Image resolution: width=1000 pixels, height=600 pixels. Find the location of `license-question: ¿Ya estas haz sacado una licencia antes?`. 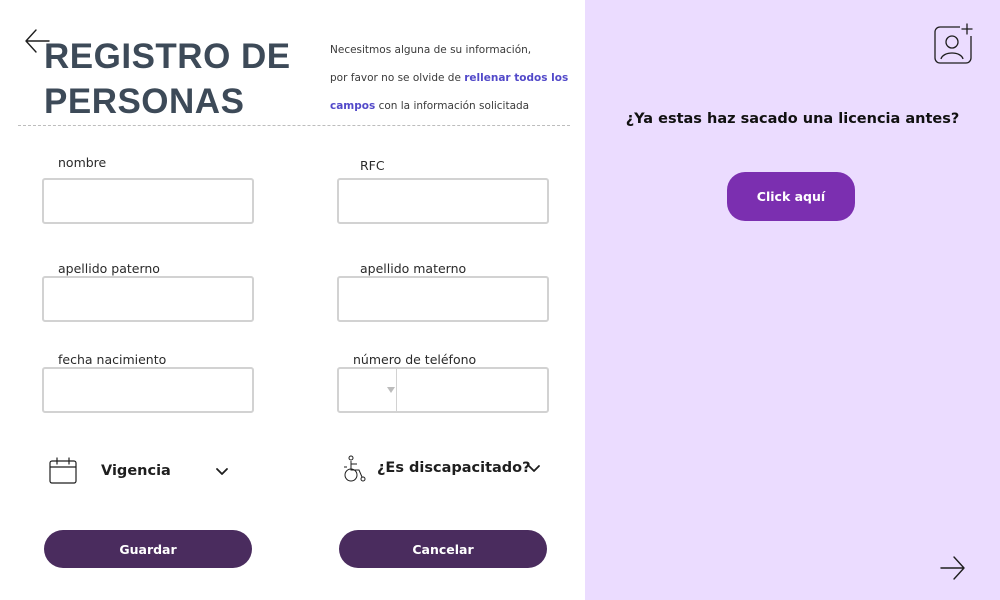

license-question: ¿Ya estas haz sacado una licencia antes? is located at coordinates (792, 119).